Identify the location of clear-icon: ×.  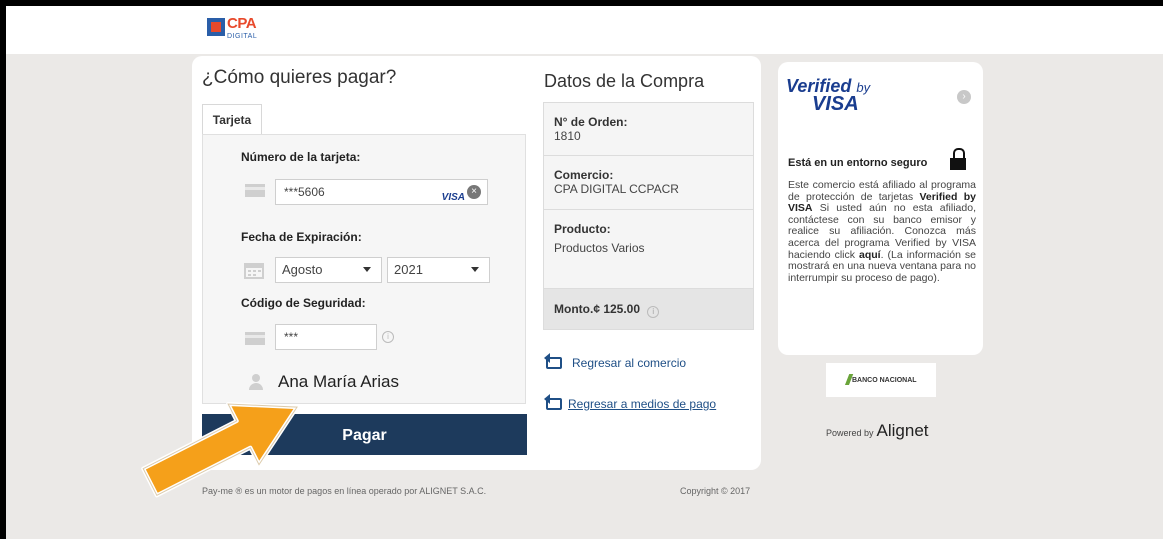
(474, 192).